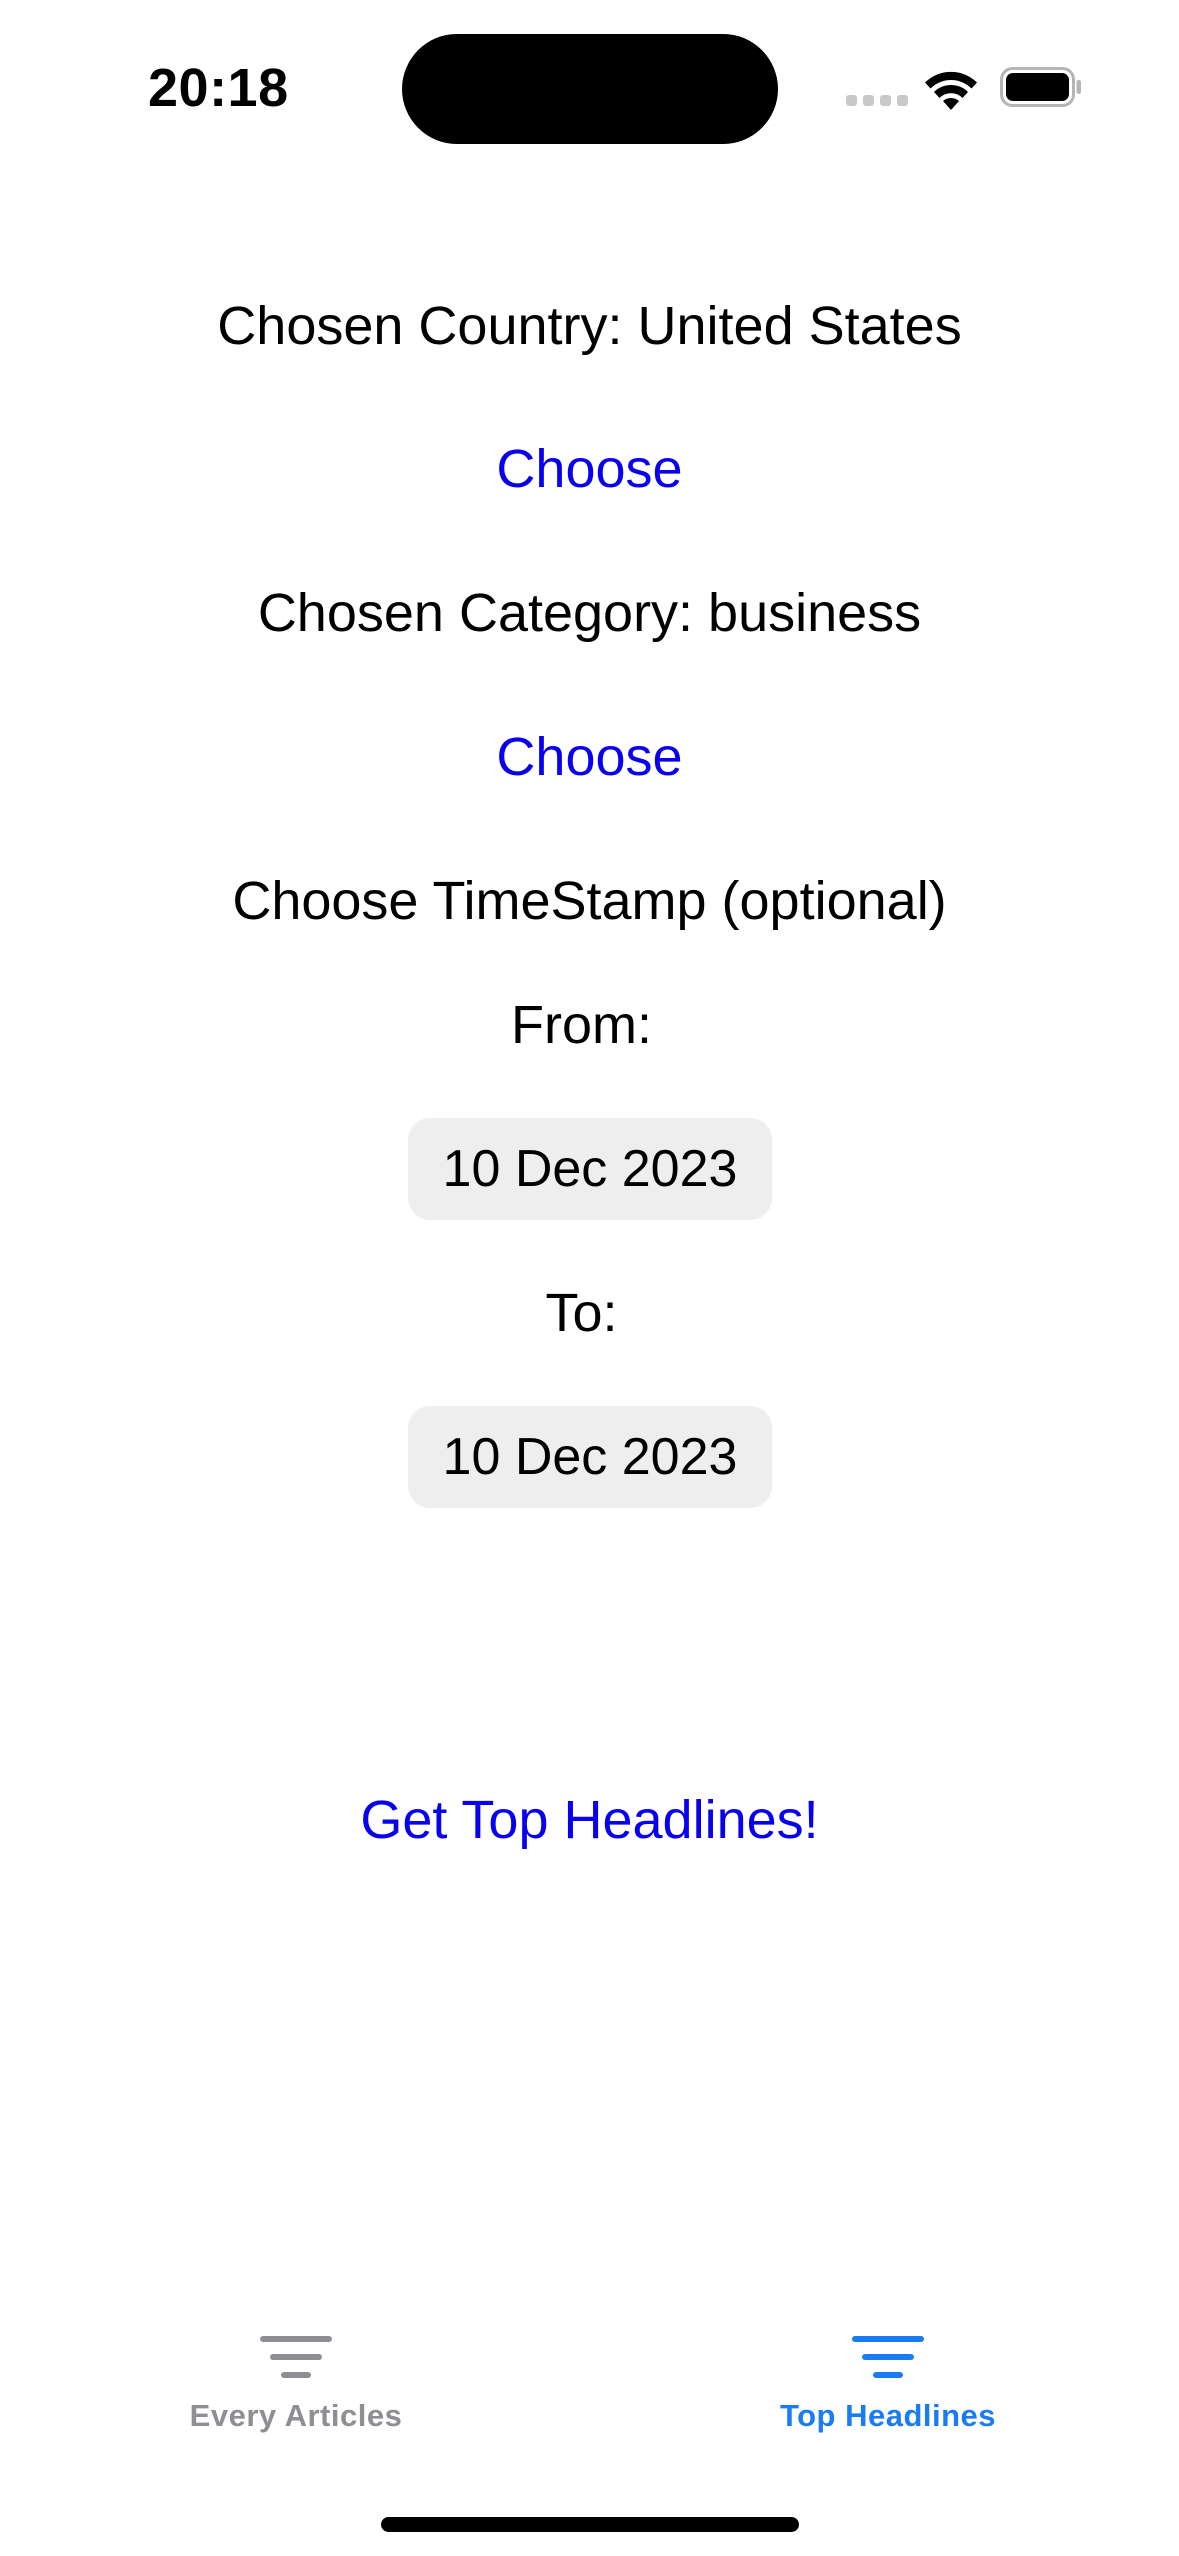 Image resolution: width=1179 pixels, height=2556 pixels. Describe the element at coordinates (581, 1313) in the screenshot. I see `to-label: To:` at that location.